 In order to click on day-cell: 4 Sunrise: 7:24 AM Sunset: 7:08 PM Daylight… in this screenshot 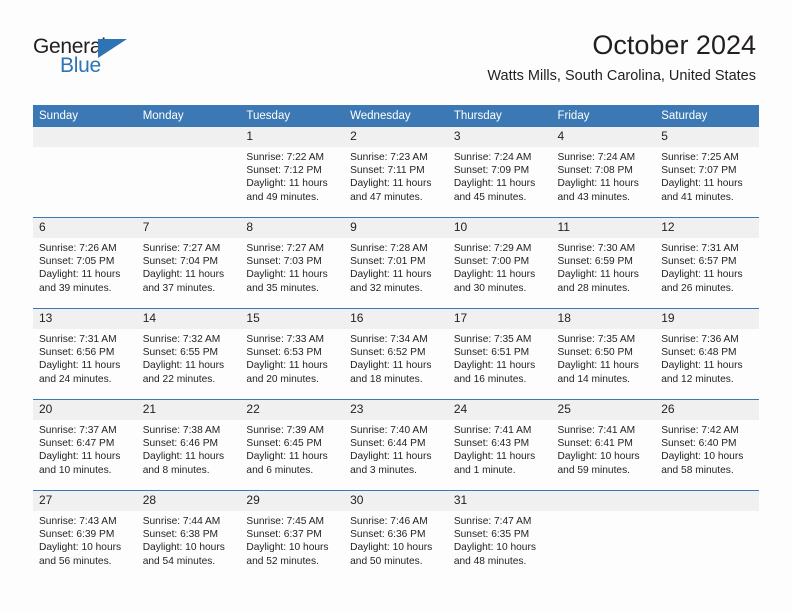, I will do `click(603, 172)`.